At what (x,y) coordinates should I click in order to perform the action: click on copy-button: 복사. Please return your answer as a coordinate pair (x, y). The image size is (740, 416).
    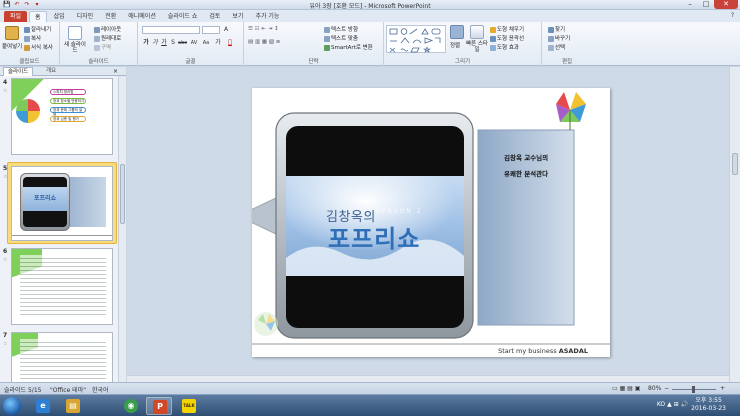
    Looking at the image, I should click on (32, 38).